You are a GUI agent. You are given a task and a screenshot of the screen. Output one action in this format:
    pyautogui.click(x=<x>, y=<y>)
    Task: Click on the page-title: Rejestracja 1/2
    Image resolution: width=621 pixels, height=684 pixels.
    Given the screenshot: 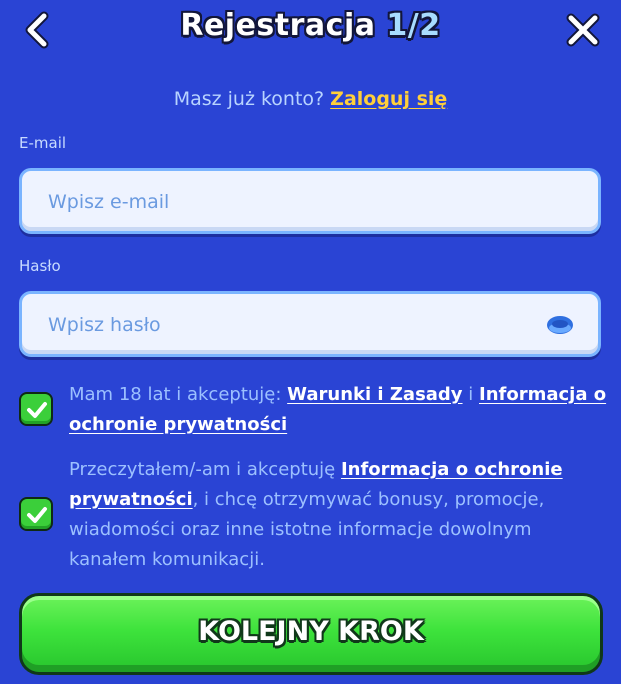 What is the action you would take?
    pyautogui.click(x=310, y=25)
    